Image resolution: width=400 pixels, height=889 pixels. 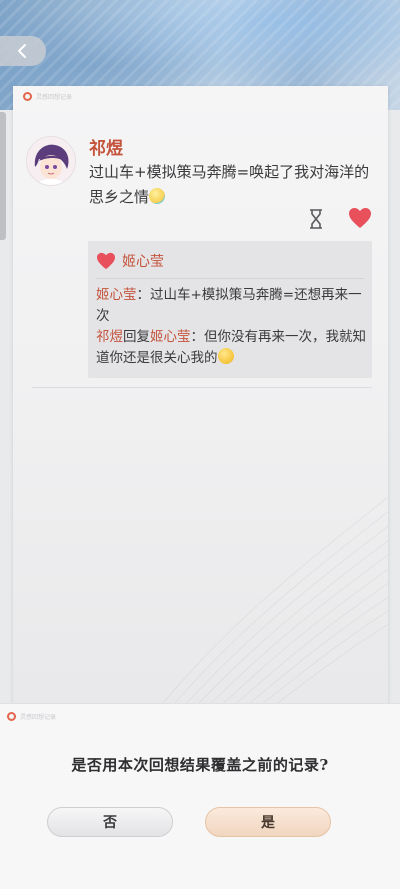 What do you see at coordinates (109, 337) in the screenshot?
I see `comment-author: 祁煜` at bounding box center [109, 337].